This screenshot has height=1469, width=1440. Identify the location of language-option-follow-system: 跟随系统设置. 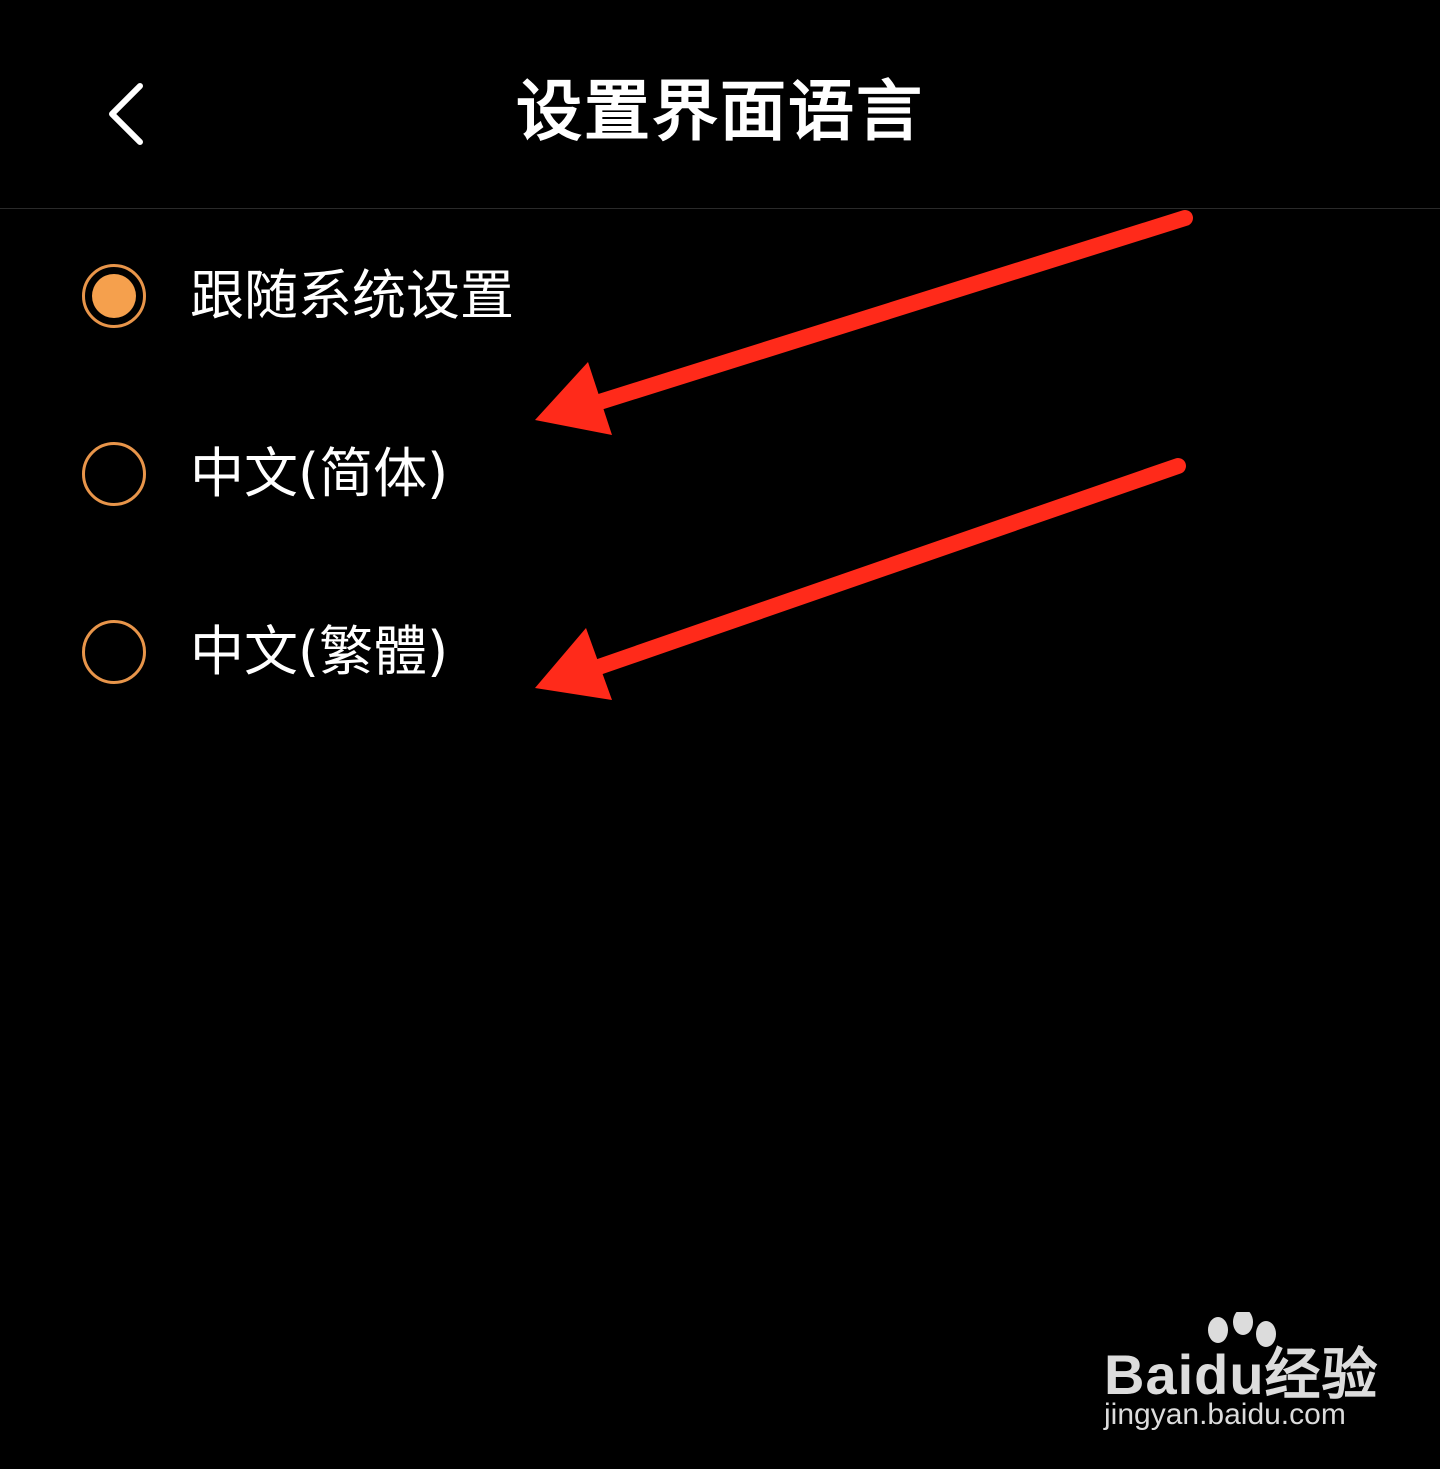
(520, 298).